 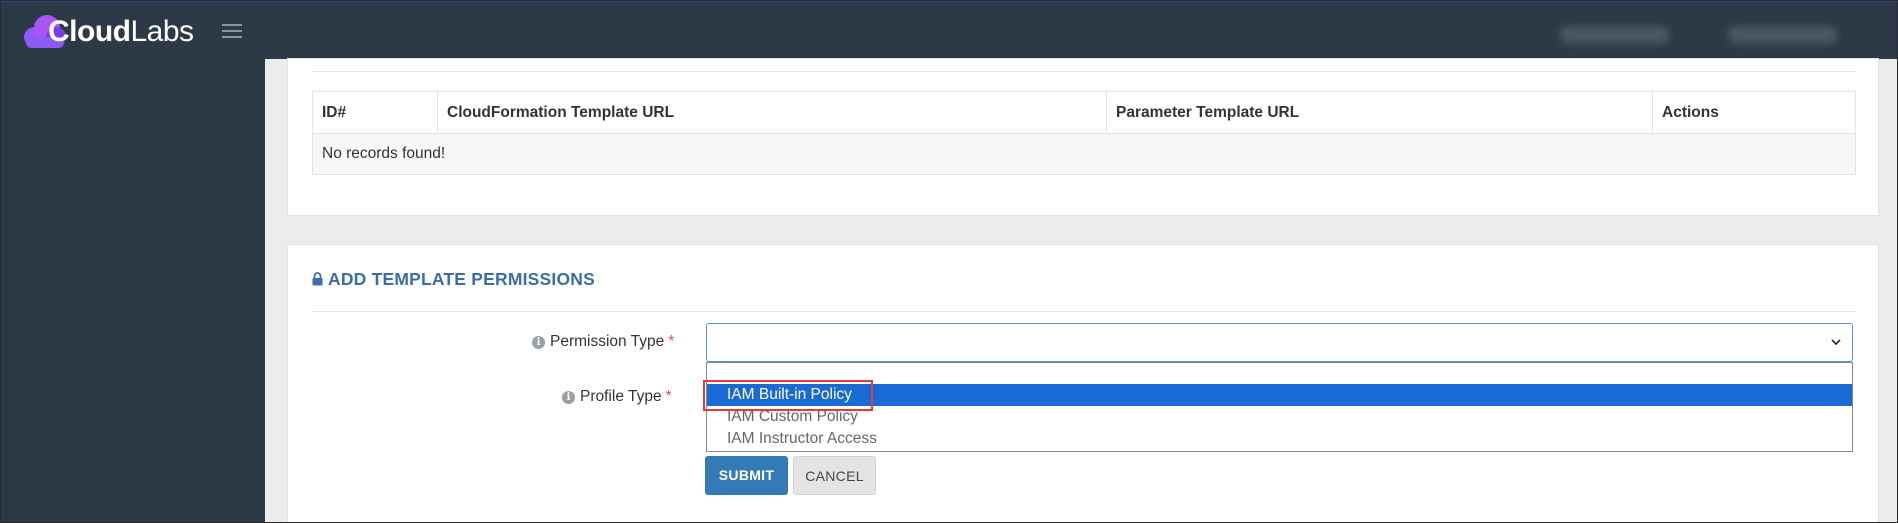 I want to click on cancel-button: CANCEL, so click(x=834, y=475).